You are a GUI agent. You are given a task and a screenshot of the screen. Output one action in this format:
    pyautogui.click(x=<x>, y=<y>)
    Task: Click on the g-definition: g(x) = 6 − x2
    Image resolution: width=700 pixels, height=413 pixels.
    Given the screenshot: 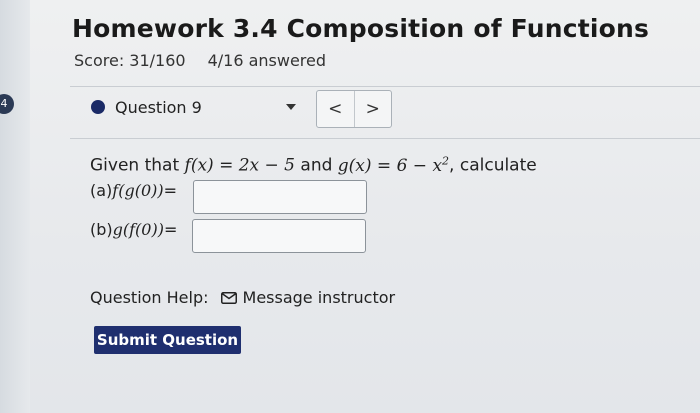 What is the action you would take?
    pyautogui.click(x=393, y=165)
    